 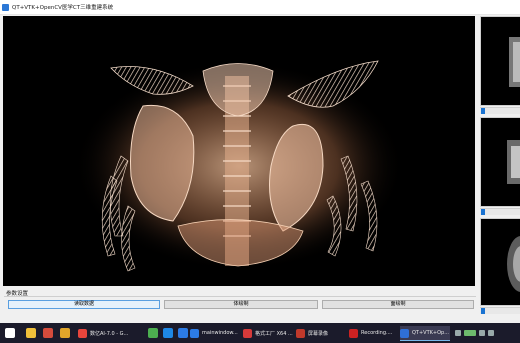 I want to click on format-factory-icon, so click(x=247, y=333).